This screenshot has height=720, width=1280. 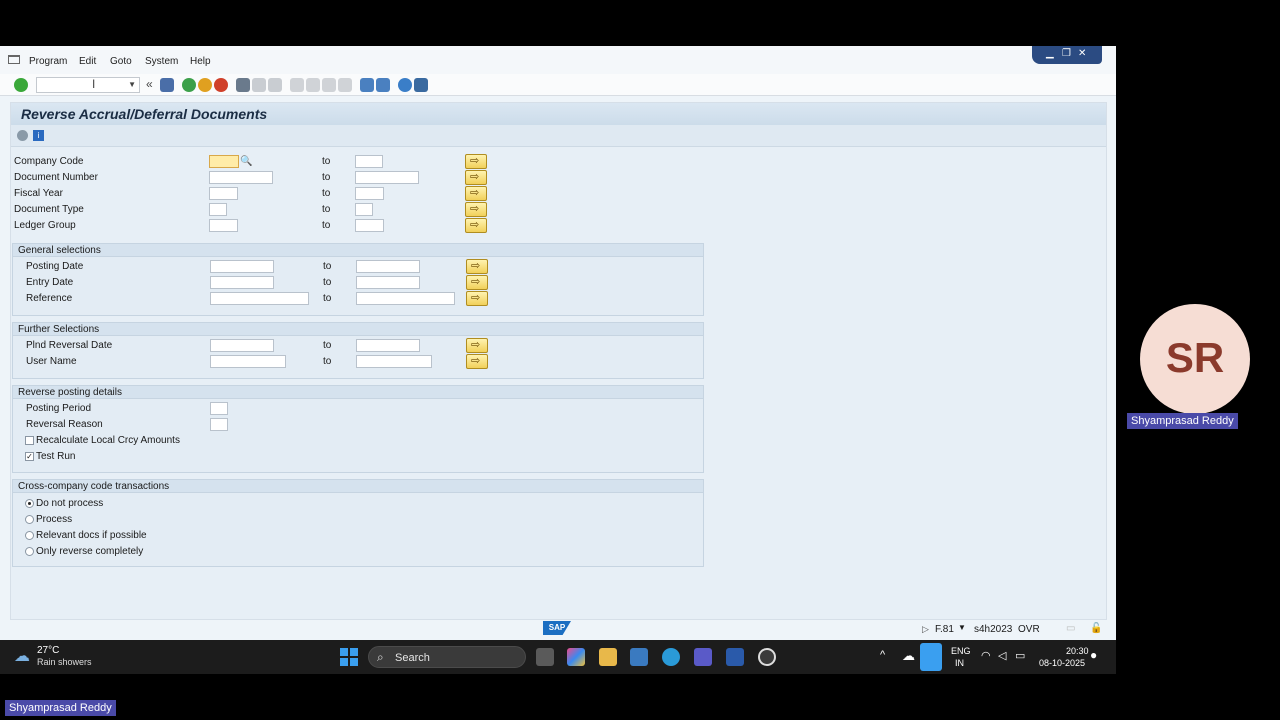 What do you see at coordinates (246, 161) in the screenshot?
I see `search-help-icon: 🔍` at bounding box center [246, 161].